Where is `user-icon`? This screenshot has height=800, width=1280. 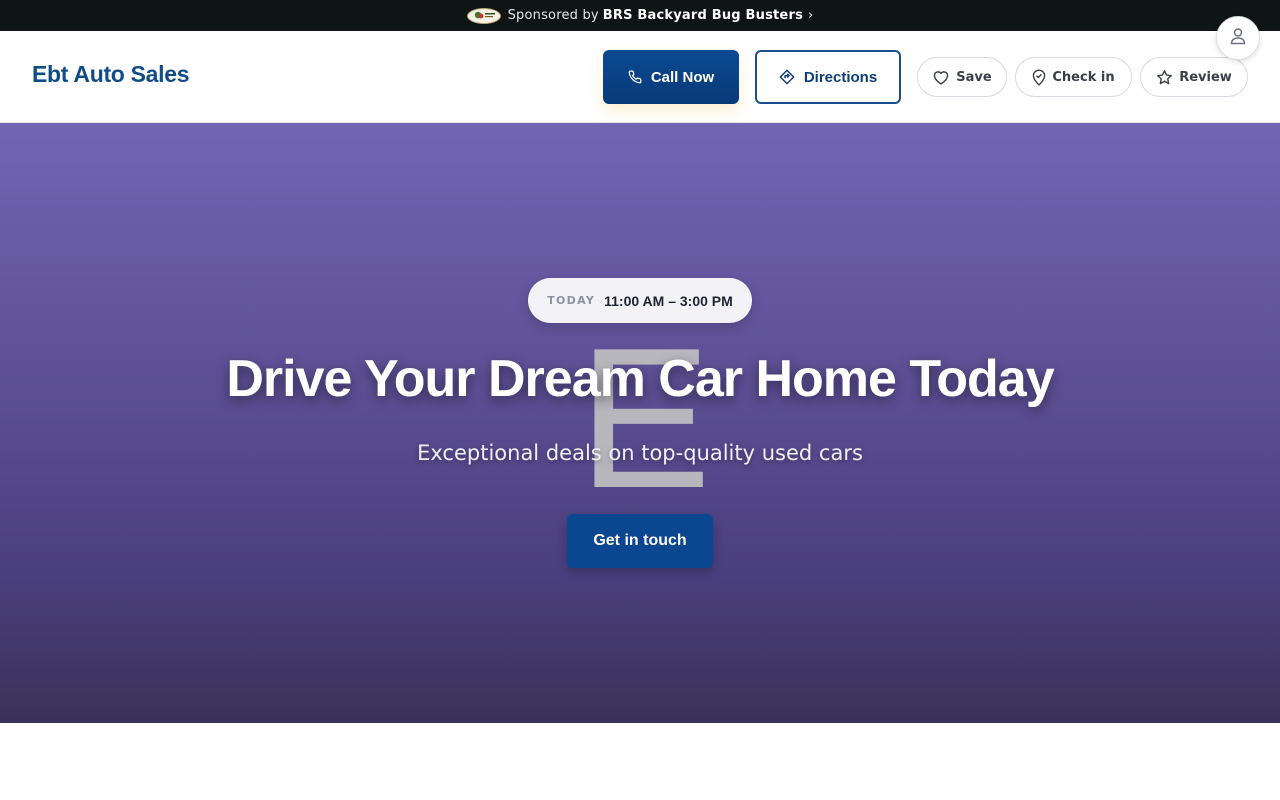
user-icon is located at coordinates (1238, 38).